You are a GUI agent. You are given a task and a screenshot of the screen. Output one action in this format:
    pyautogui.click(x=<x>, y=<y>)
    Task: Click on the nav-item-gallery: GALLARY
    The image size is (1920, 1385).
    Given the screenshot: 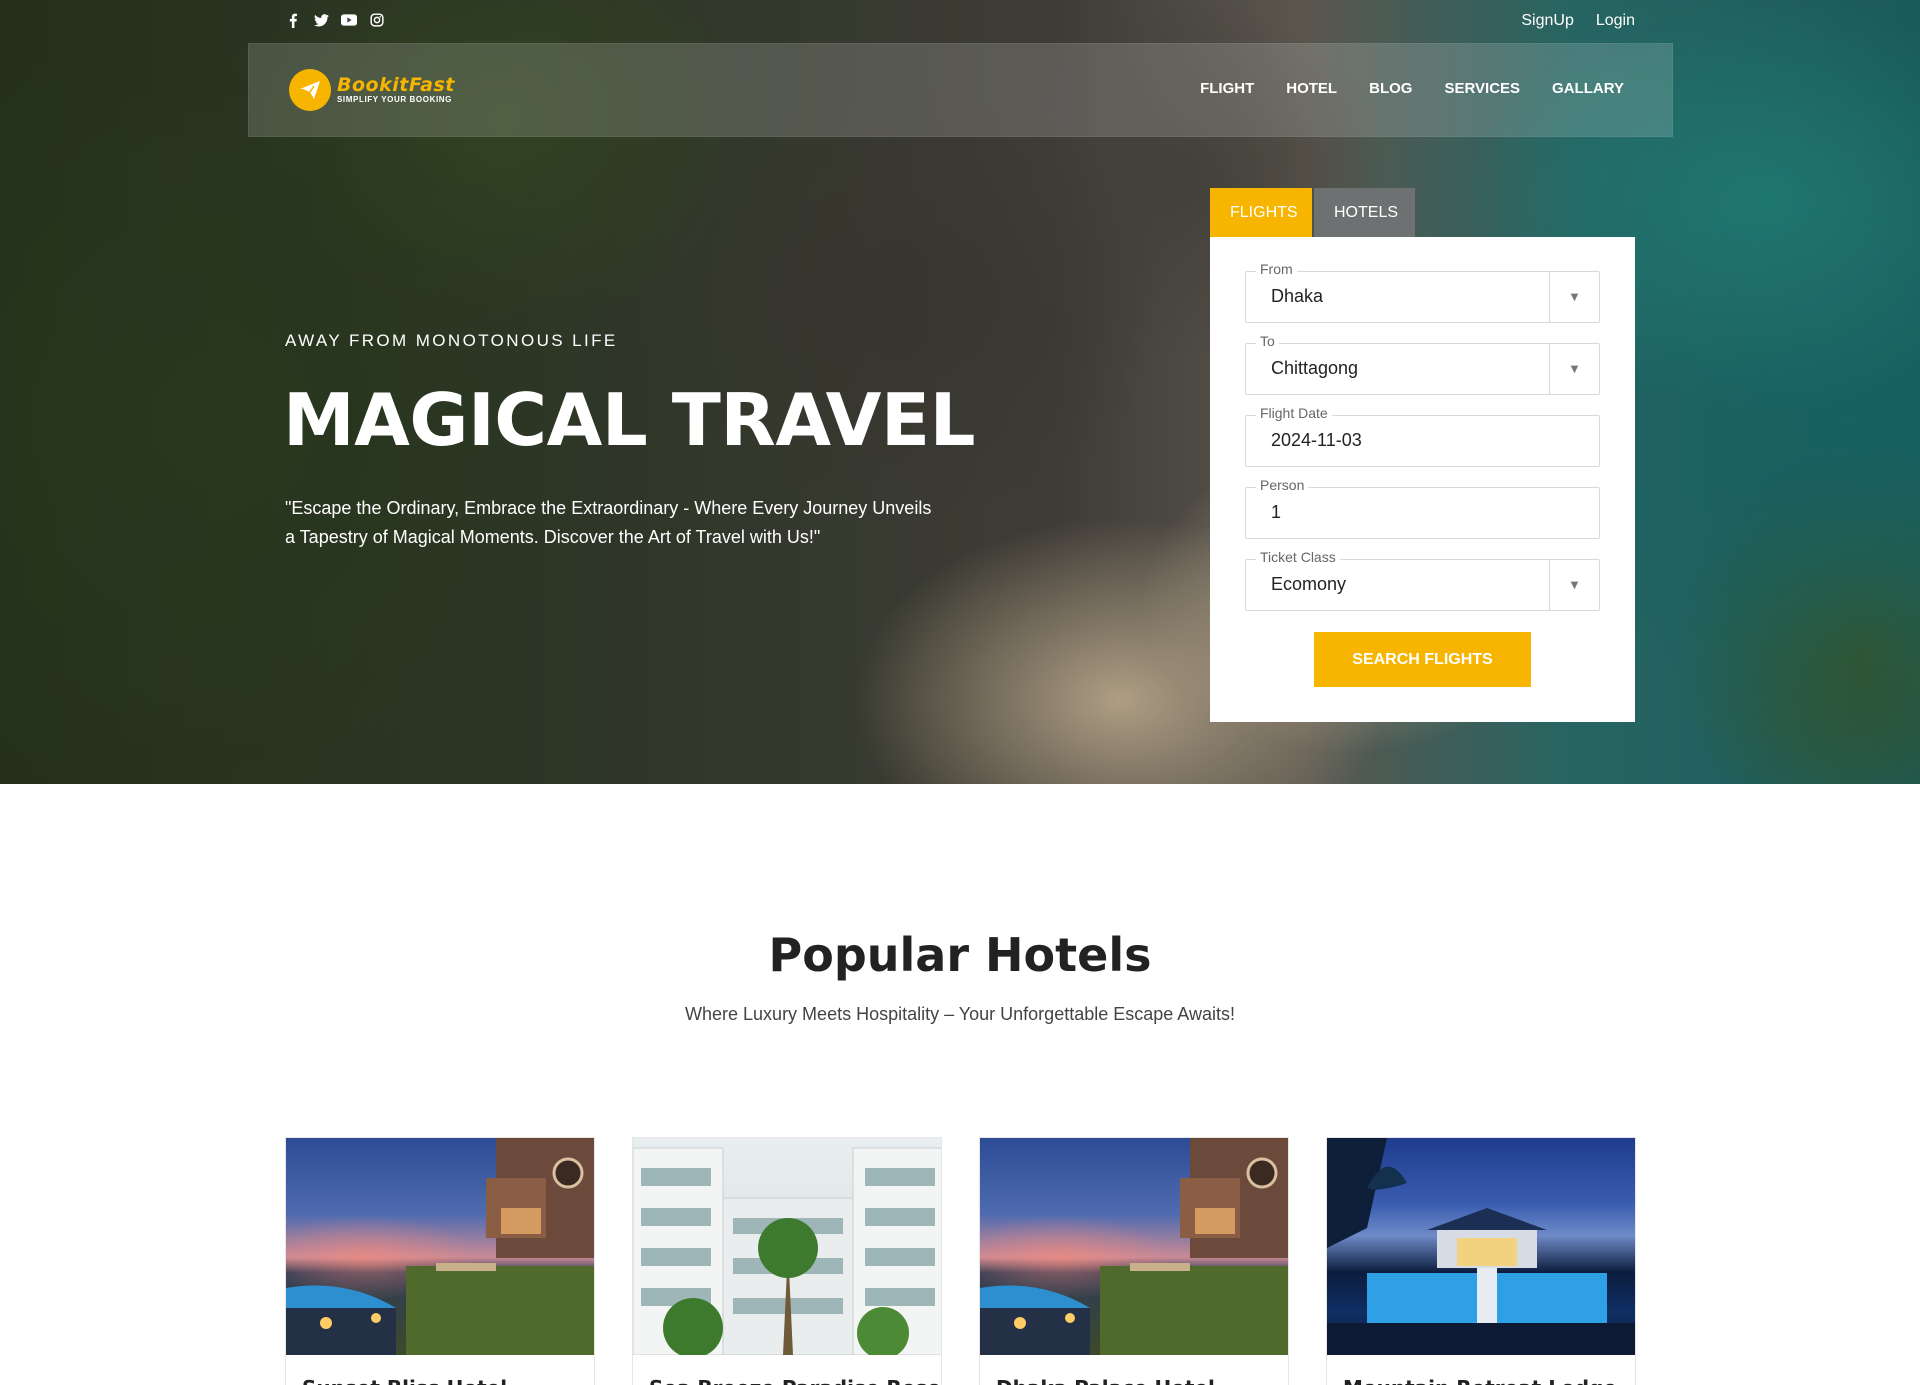 What is the action you would take?
    pyautogui.click(x=1588, y=88)
    